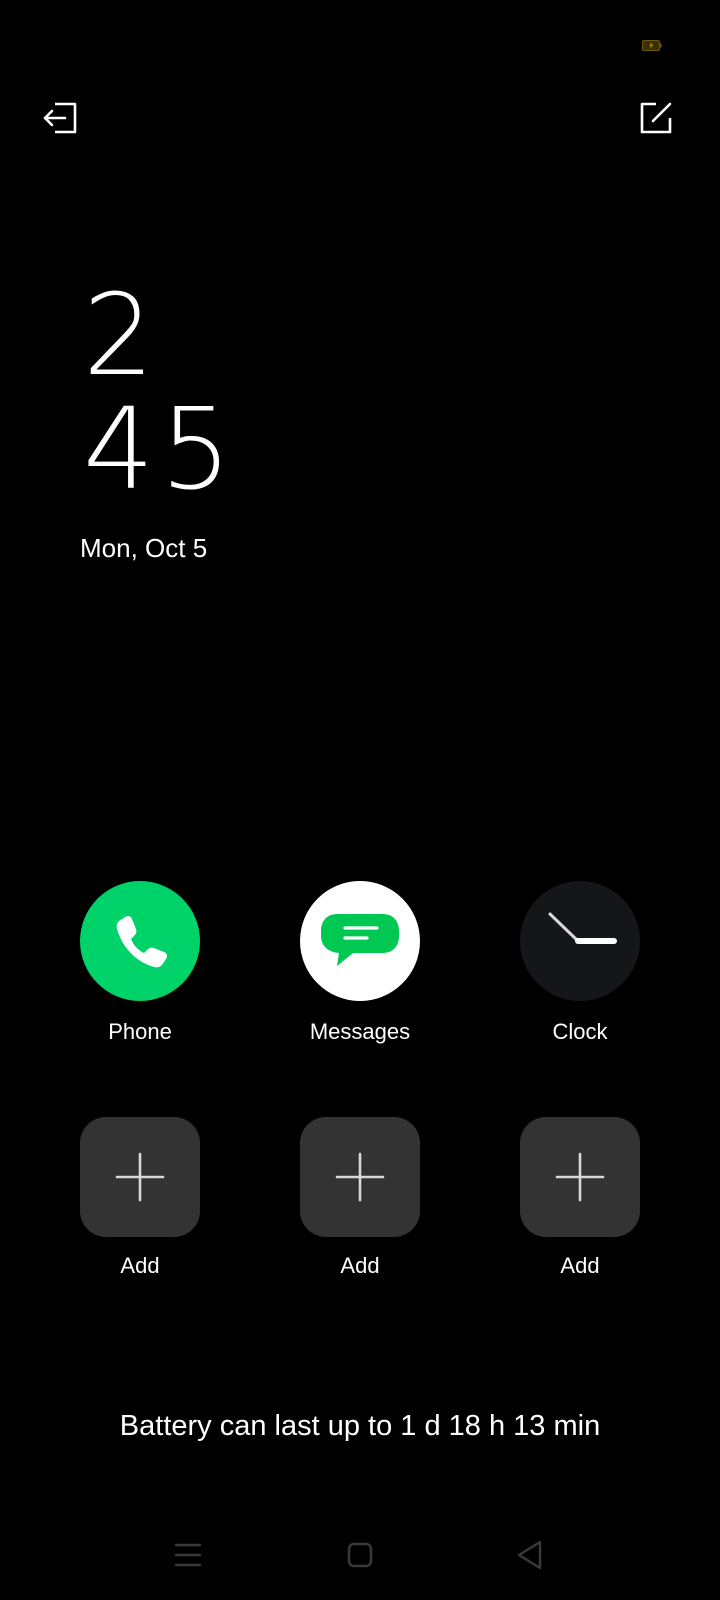 The width and height of the screenshot is (720, 1600). I want to click on battery-estimate-text: Battery can last up to 1 d 18 h 13 min, so click(360, 1426).